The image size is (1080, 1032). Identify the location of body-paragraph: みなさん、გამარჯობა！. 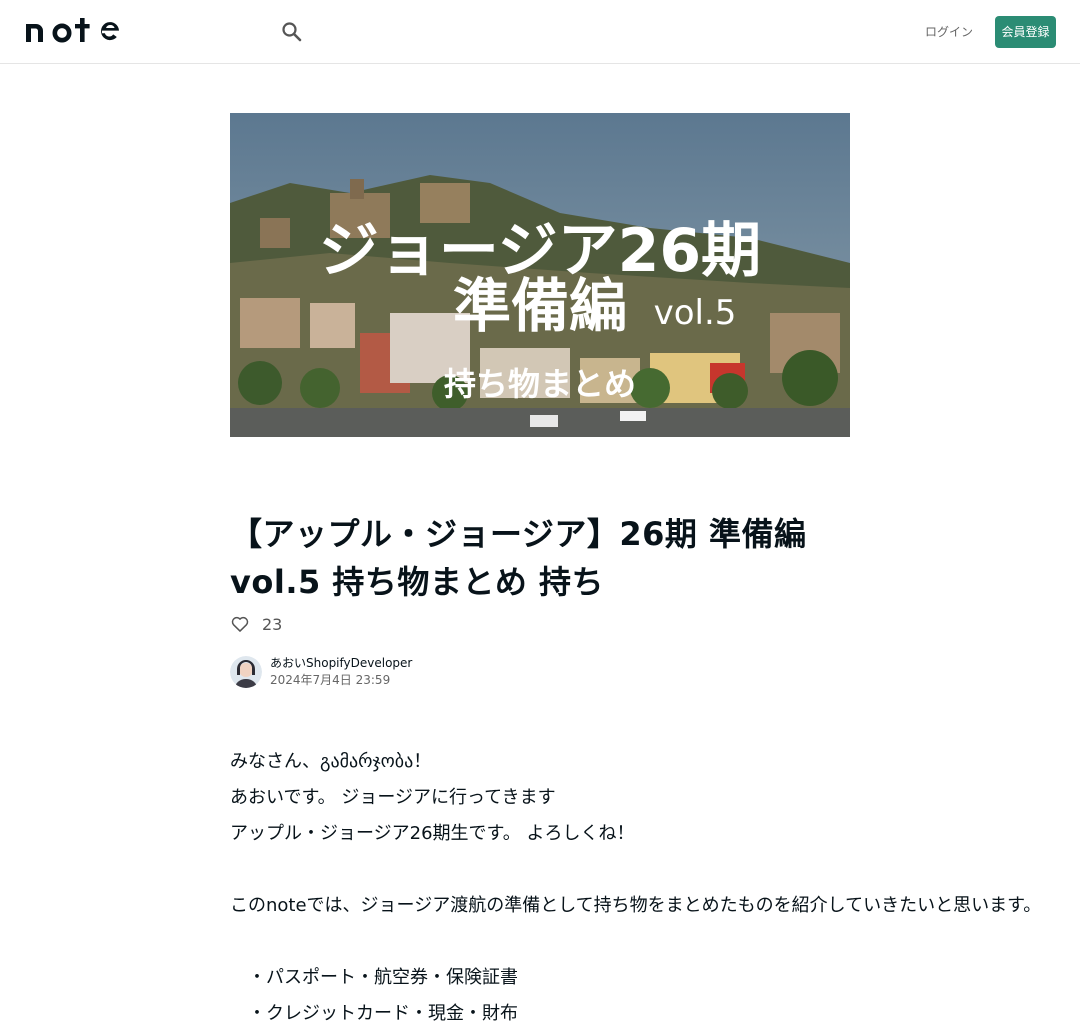
(331, 761).